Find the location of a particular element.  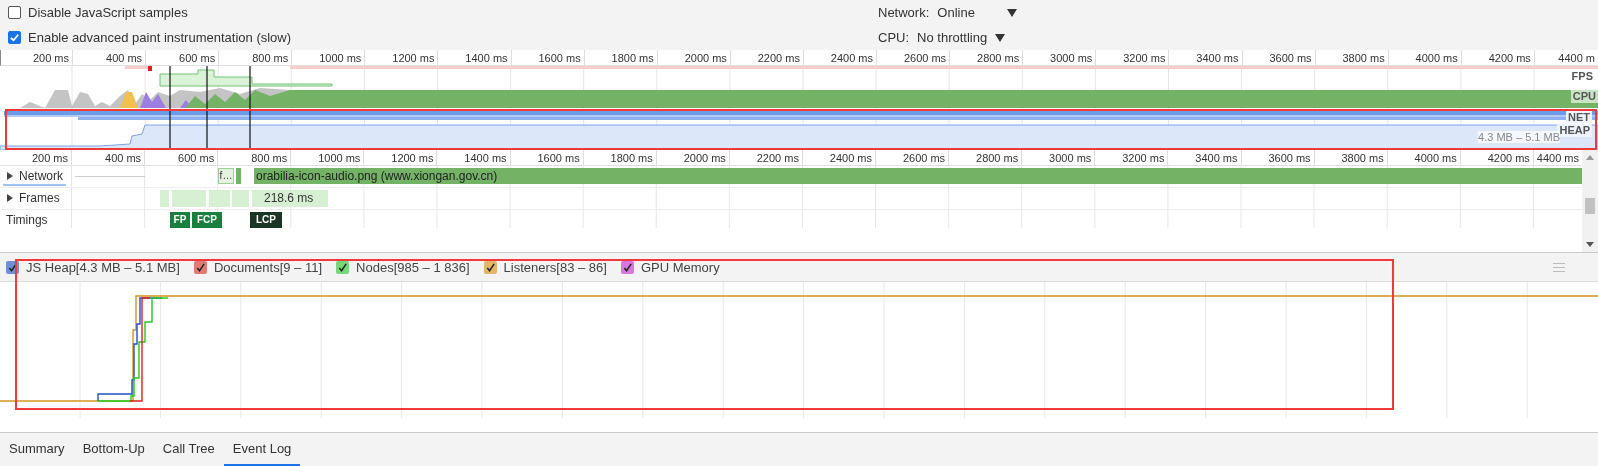

counter-label: JS Heap[4.3 MB – 5.1 MB] is located at coordinates (103, 267).